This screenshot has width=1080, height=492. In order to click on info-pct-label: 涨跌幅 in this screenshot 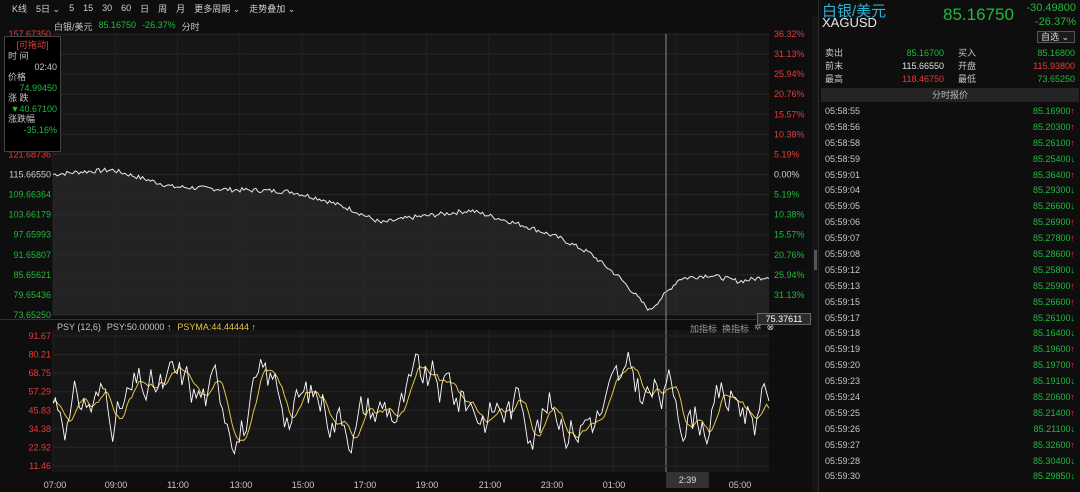, I will do `click(22, 119)`.